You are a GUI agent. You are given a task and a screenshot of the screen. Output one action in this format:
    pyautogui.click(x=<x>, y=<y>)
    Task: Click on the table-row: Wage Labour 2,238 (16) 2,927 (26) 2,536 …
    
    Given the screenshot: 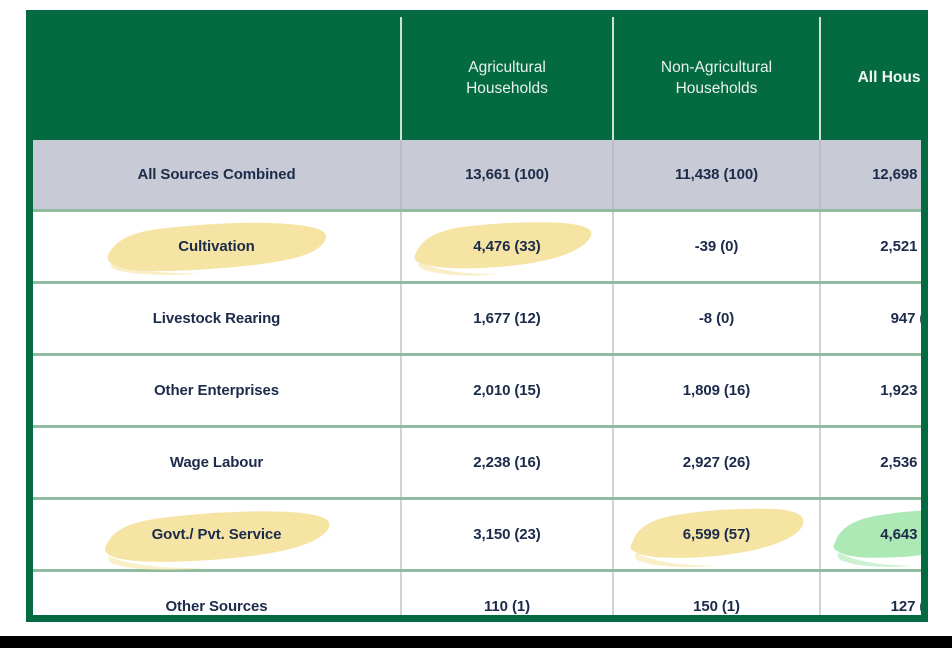 What is the action you would take?
    pyautogui.click(x=477, y=462)
    